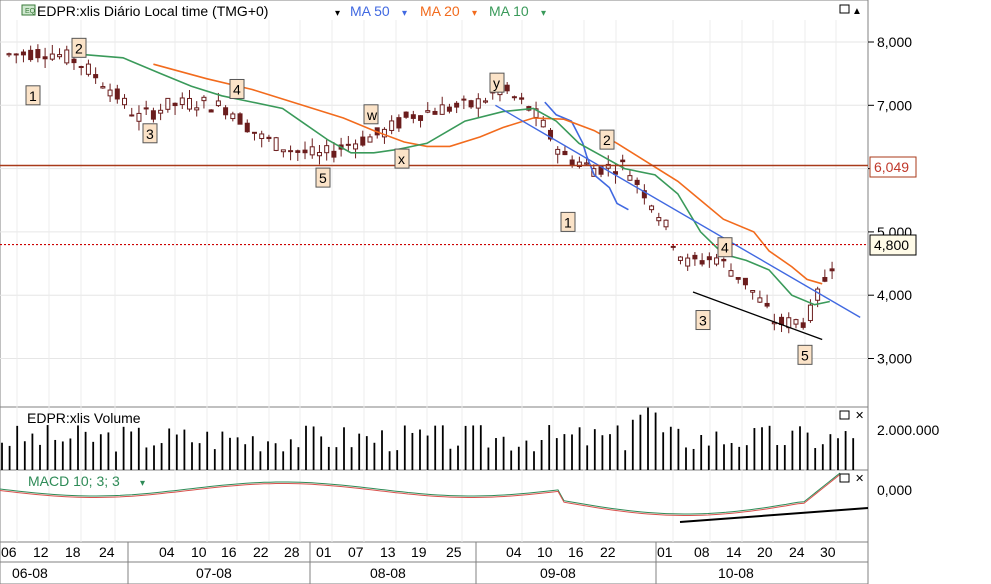 Image resolution: width=991 pixels, height=584 pixels. What do you see at coordinates (891, 167) in the screenshot?
I see `price-tag-6049-text: 6,049` at bounding box center [891, 167].